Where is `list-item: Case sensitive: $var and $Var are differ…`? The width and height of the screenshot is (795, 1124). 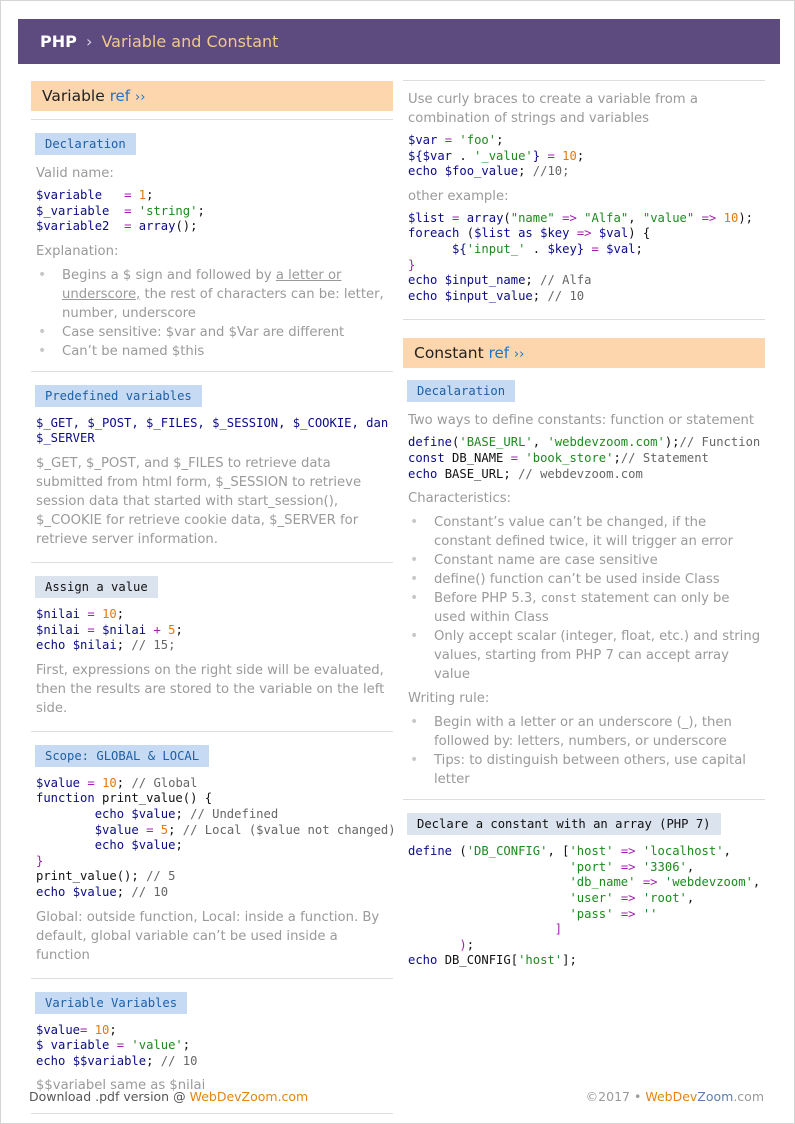
list-item: Case sensitive: $var and $Var are differ… is located at coordinates (214, 332).